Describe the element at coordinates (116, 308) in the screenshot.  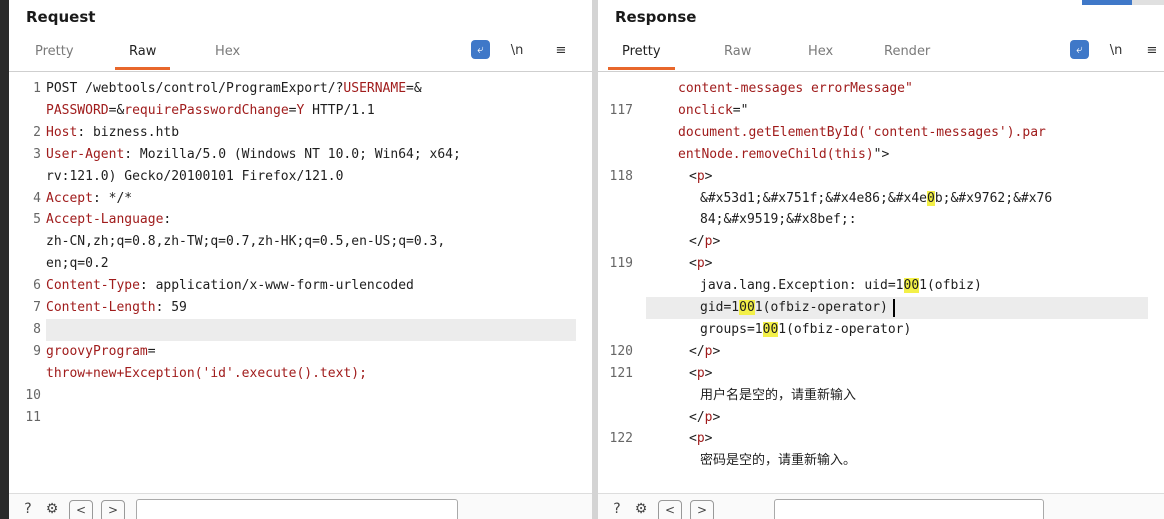
I see `request-code-text: Content-Length: 59` at that location.